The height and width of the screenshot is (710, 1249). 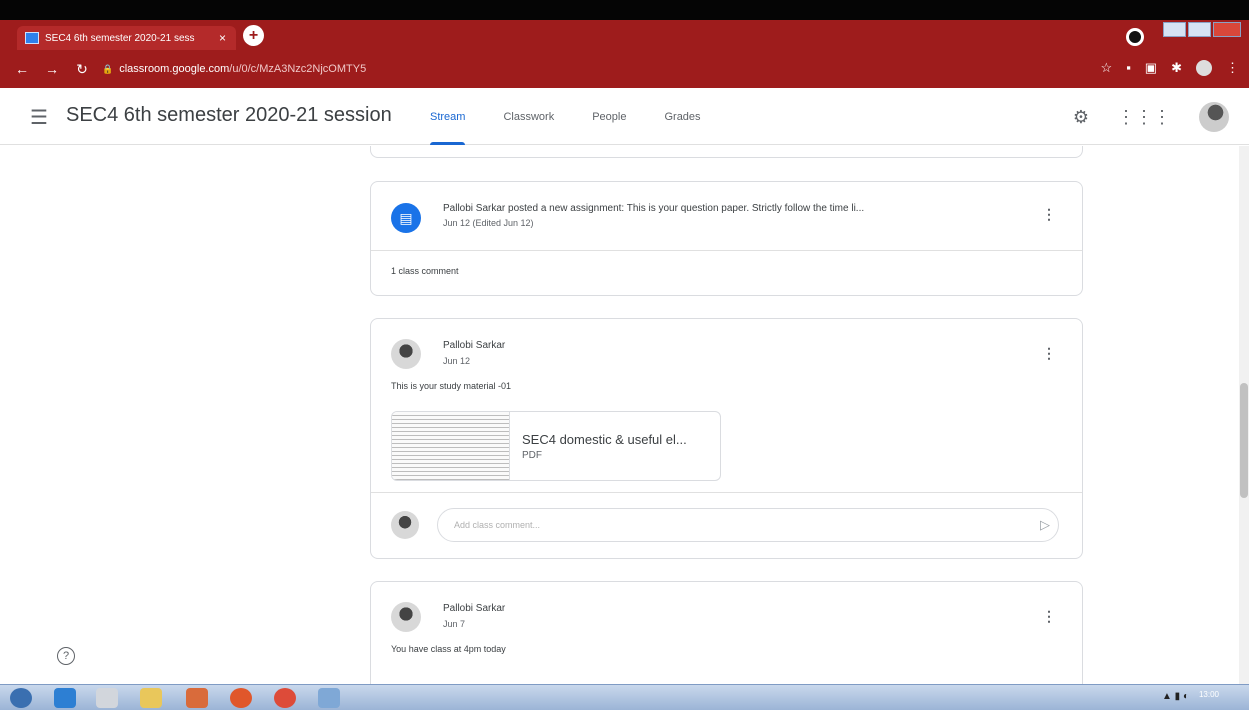 What do you see at coordinates (1209, 694) in the screenshot?
I see `taskbar-clock: 13:00` at bounding box center [1209, 694].